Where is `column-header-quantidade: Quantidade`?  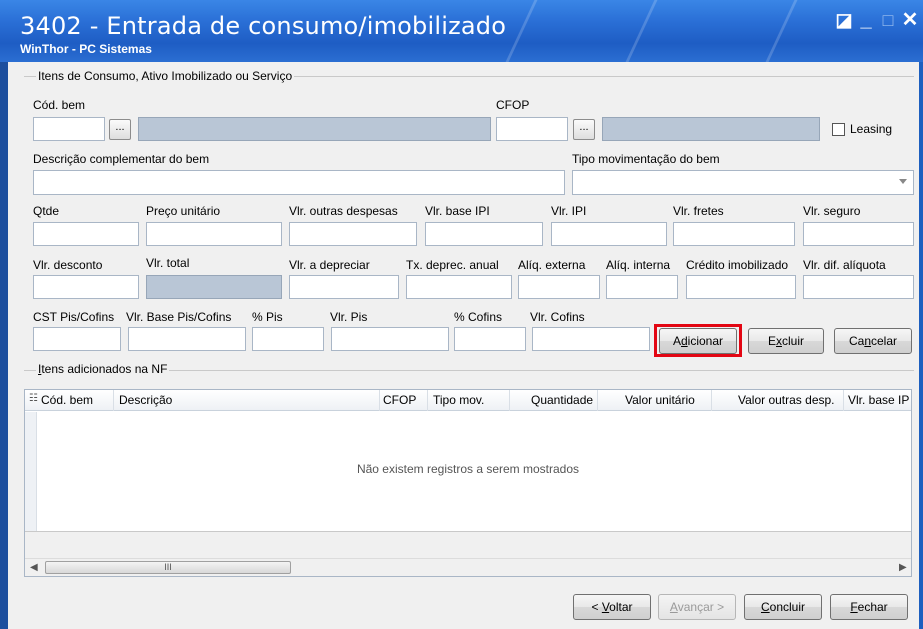
column-header-quantidade: Quantidade is located at coordinates (562, 400).